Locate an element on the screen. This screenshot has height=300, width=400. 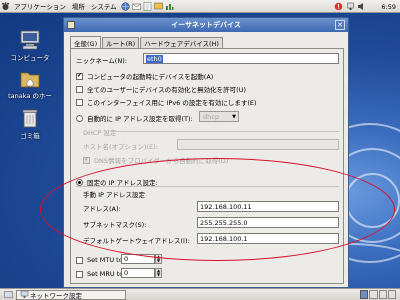
mru-spin-buttons: ▲ ▼ is located at coordinates (158, 273).